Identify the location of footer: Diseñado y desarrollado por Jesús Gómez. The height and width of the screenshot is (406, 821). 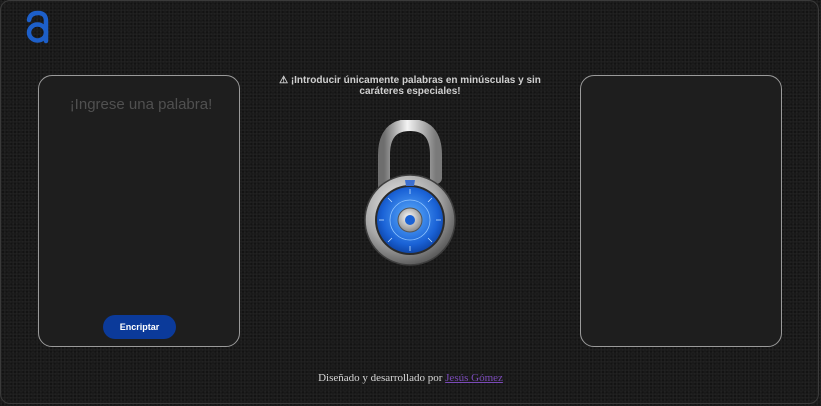
(410, 378).